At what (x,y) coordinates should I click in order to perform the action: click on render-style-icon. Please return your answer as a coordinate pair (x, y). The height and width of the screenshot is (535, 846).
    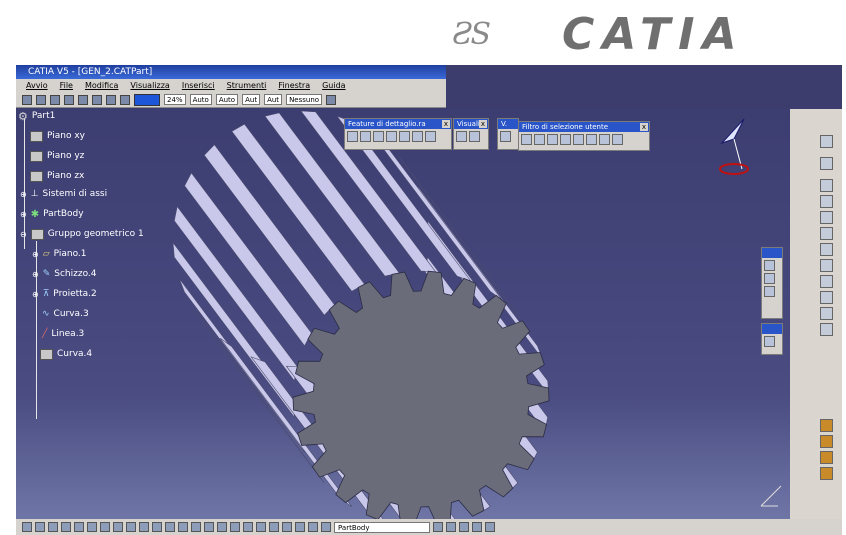
    Looking at the image, I should click on (196, 527).